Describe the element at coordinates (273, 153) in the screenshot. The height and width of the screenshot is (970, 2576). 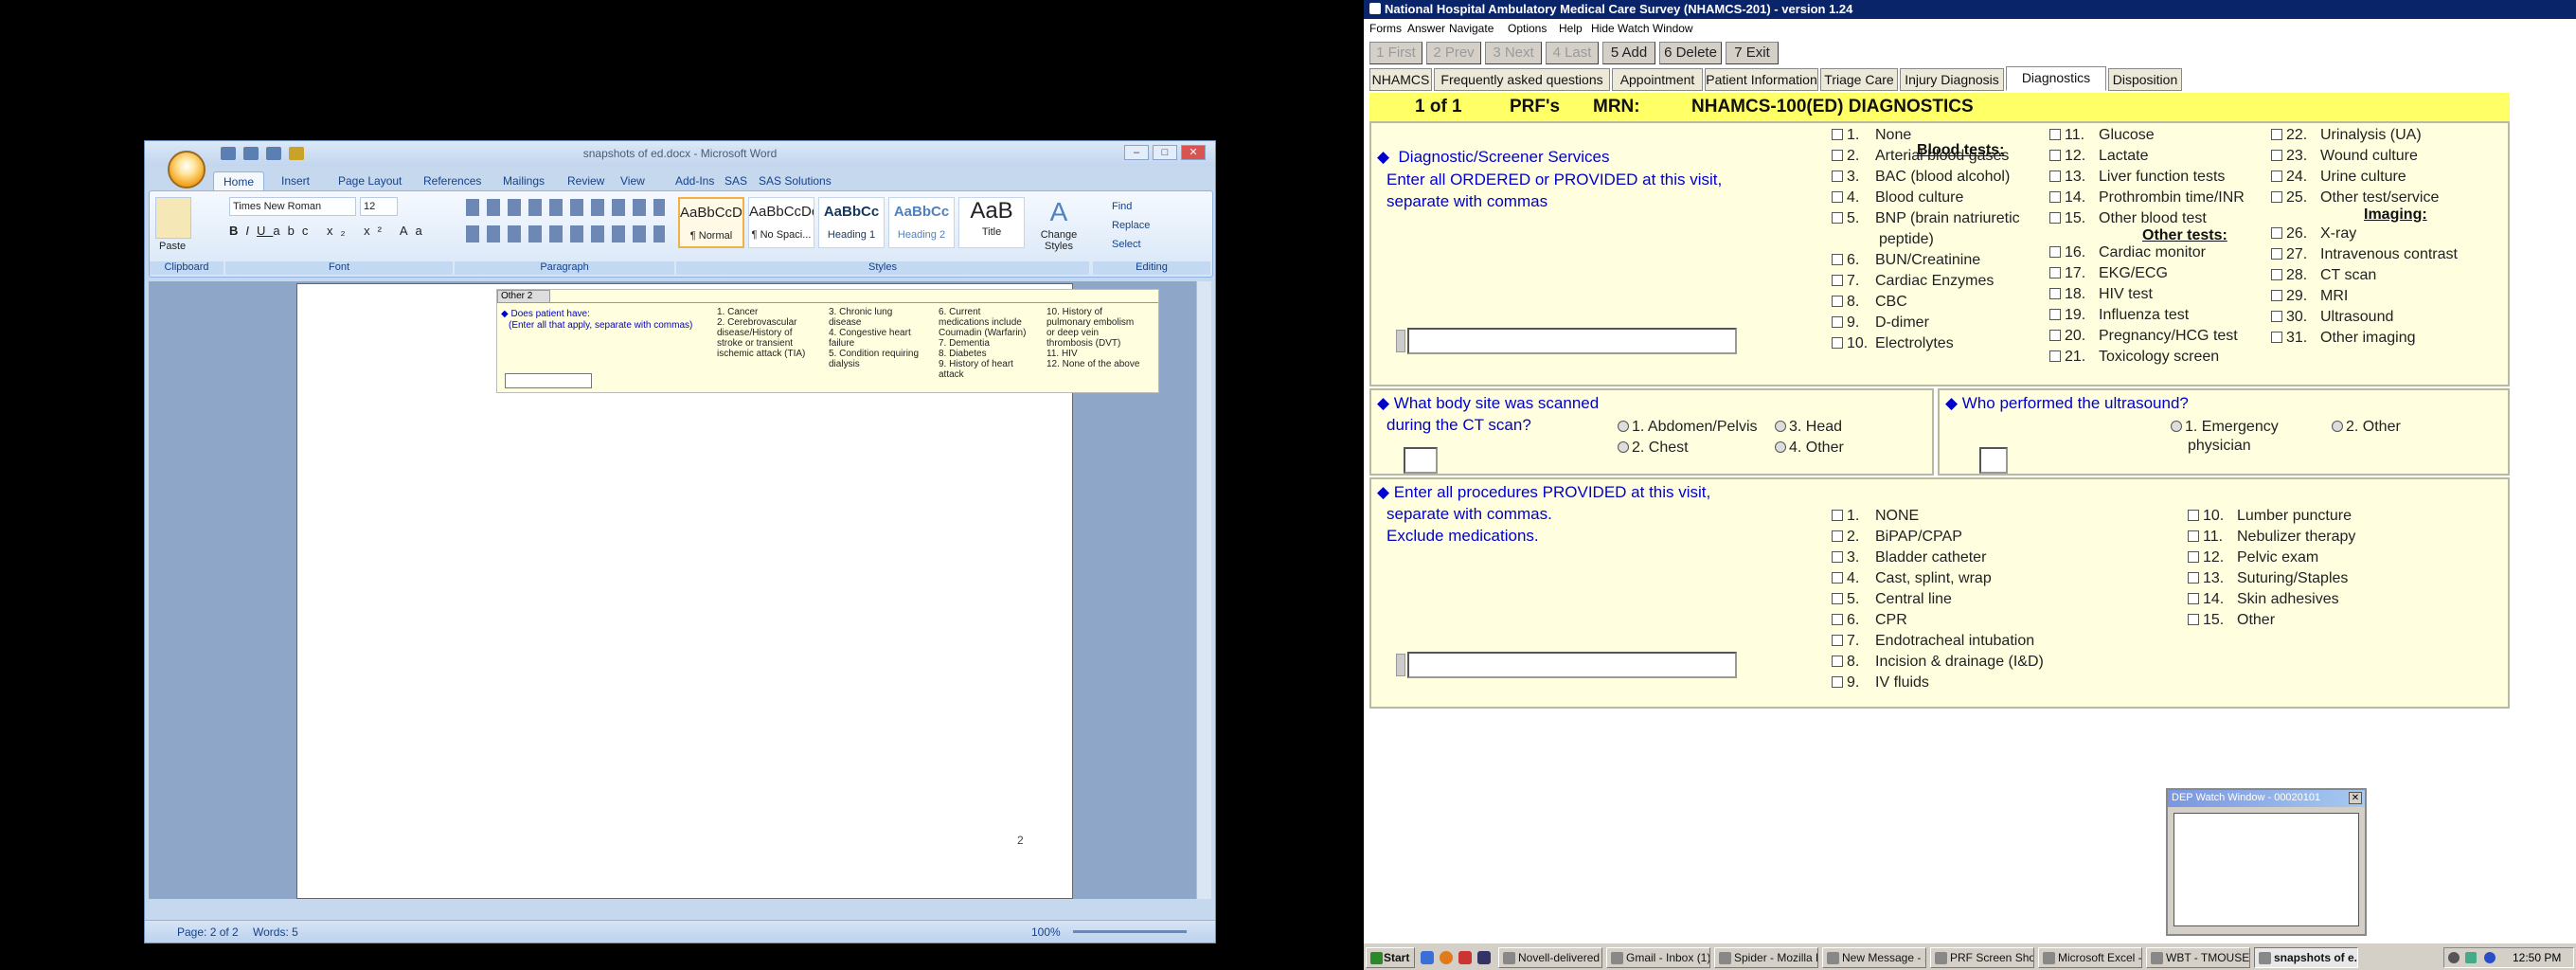
I see `redo-icon` at that location.